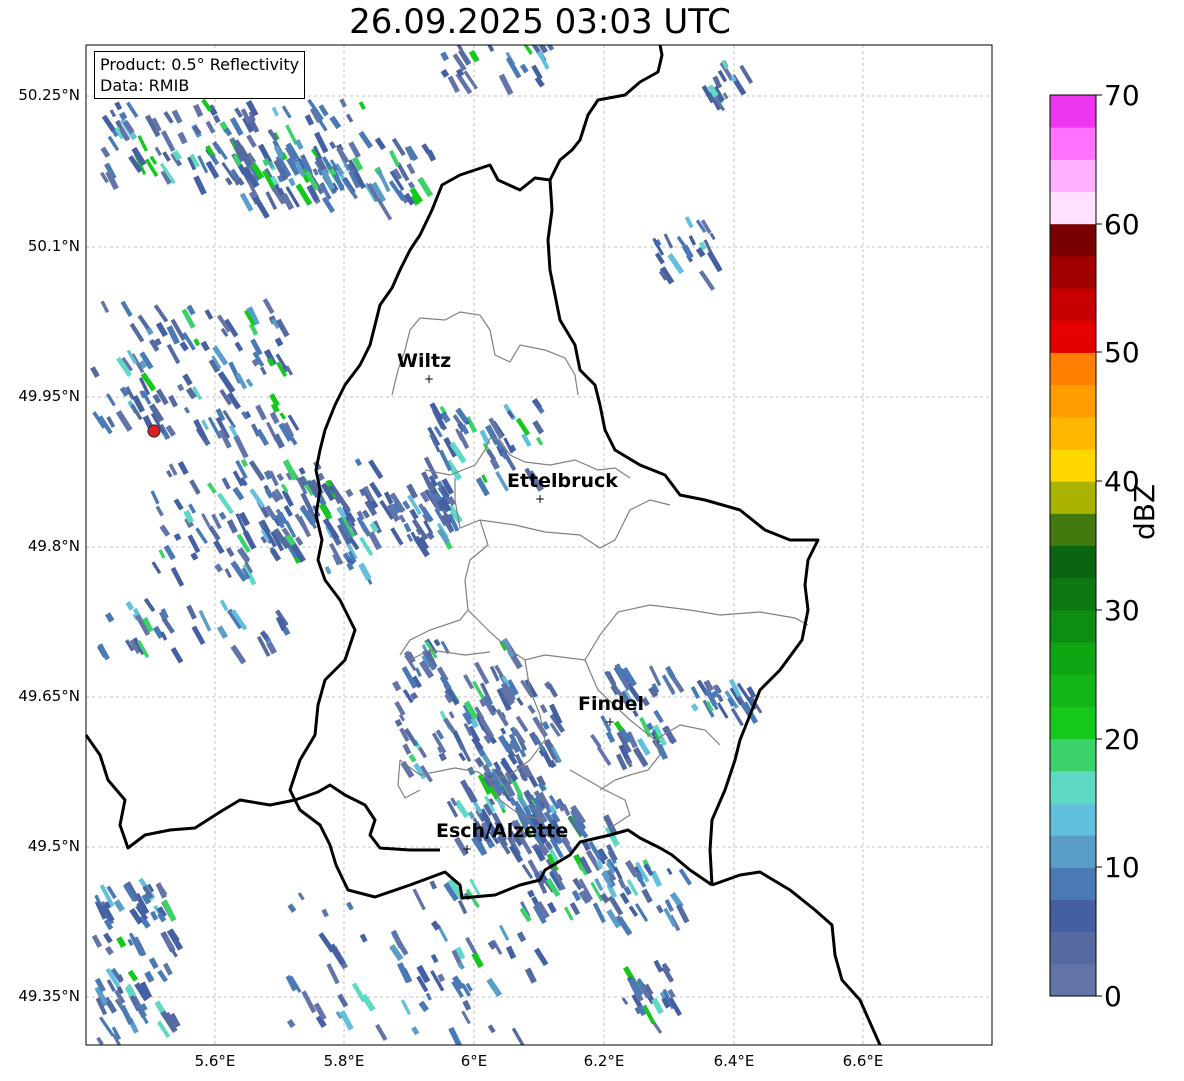 Image resolution: width=1184 pixels, height=1081 pixels. Describe the element at coordinates (474, 1061) in the screenshot. I see `lon-label: 6°E` at that location.